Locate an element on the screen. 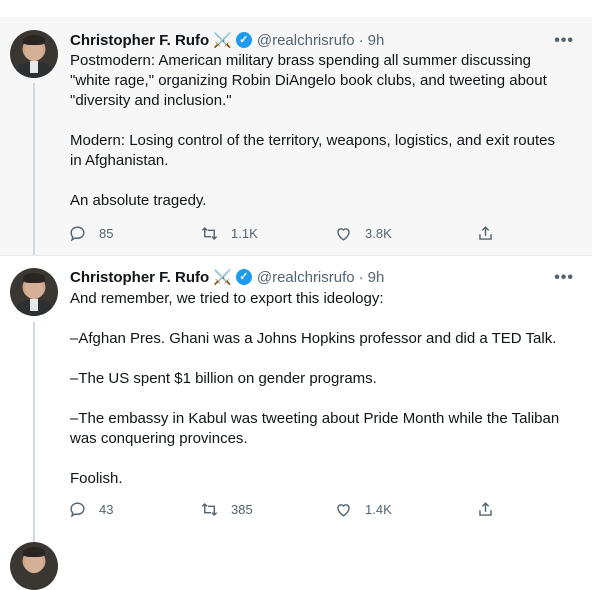 Image resolution: width=592 pixels, height=590 pixels. retweet-count: 1.1K is located at coordinates (244, 233).